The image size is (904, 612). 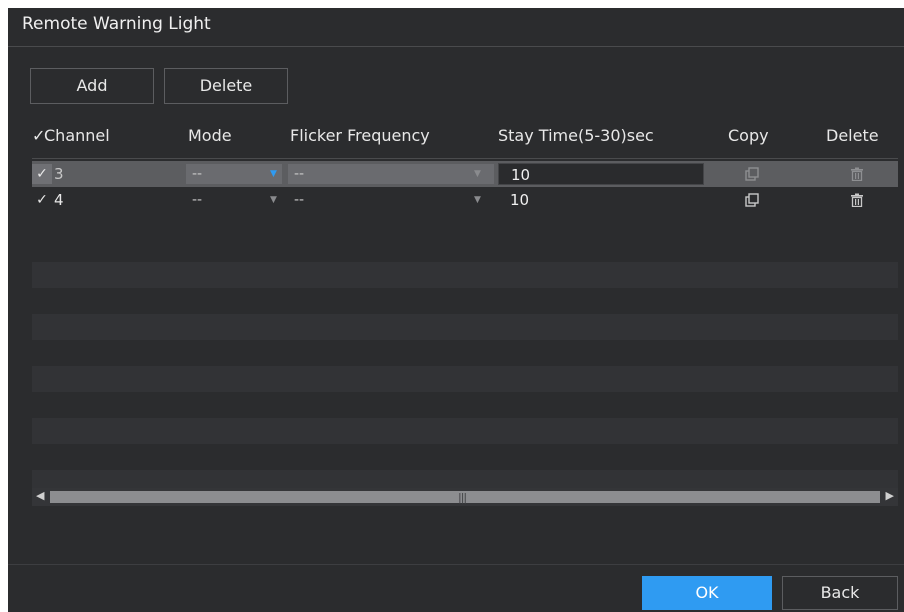 What do you see at coordinates (890, 495) in the screenshot?
I see `scroll-right-arrow-icon: ▶` at bounding box center [890, 495].